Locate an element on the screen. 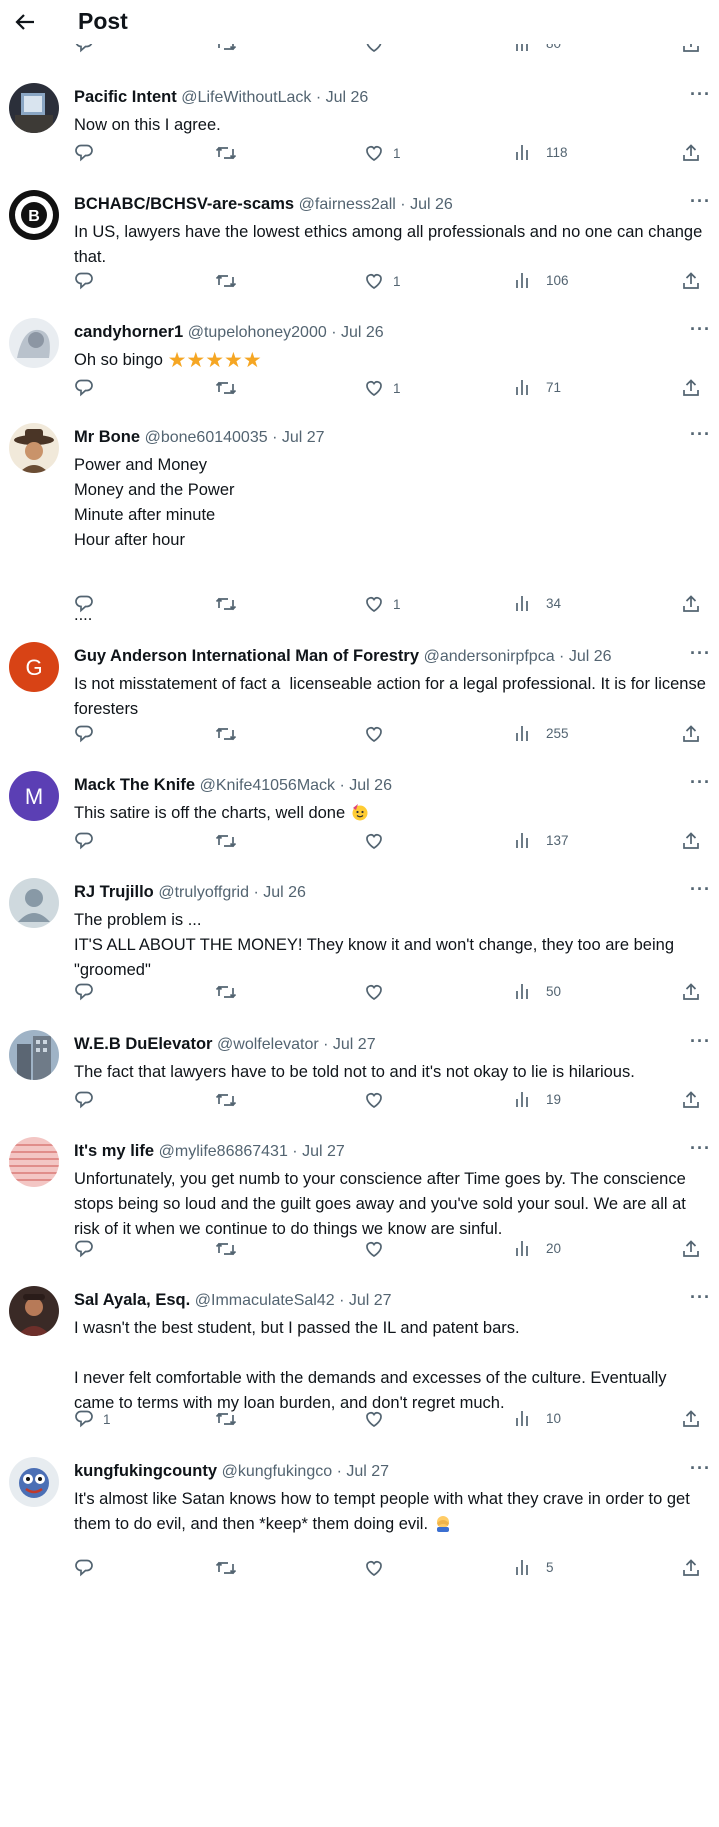 This screenshot has height=1827, width=719. views-button: 10 is located at coordinates (537, 1418).